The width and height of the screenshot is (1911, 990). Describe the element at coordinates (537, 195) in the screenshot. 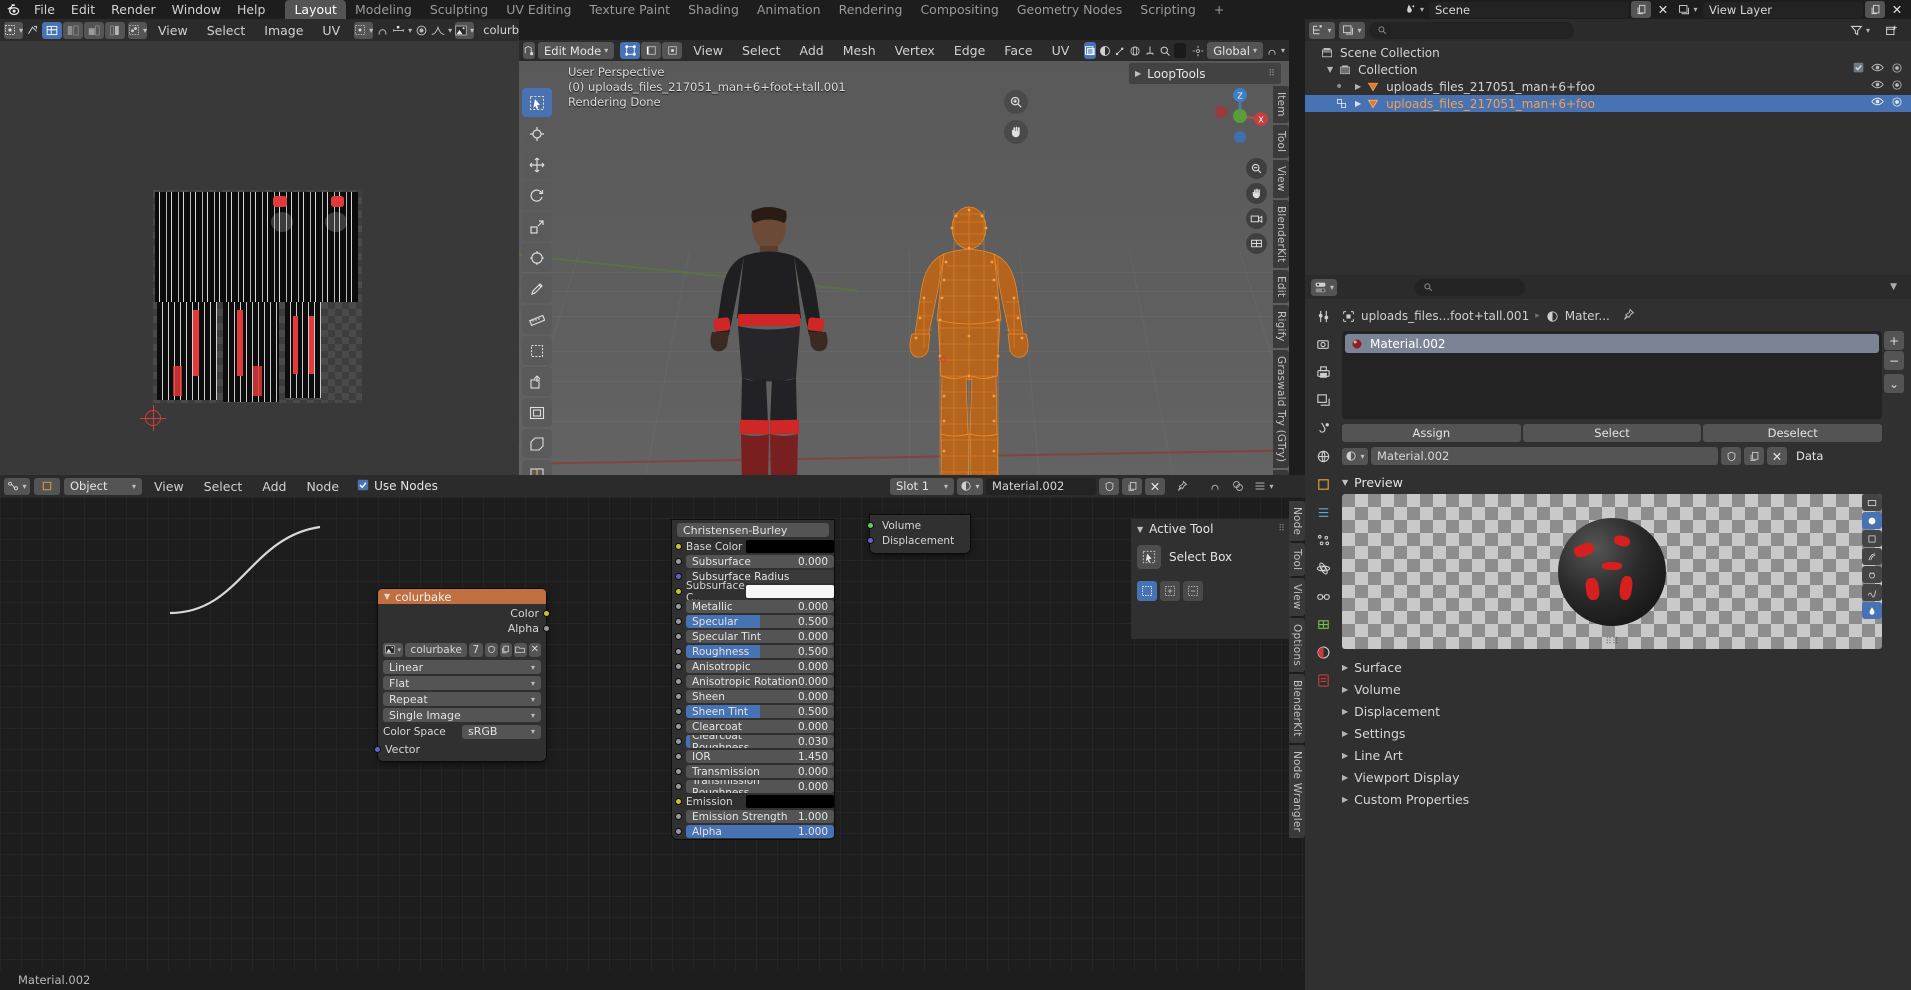

I see `tool-rotate` at that location.